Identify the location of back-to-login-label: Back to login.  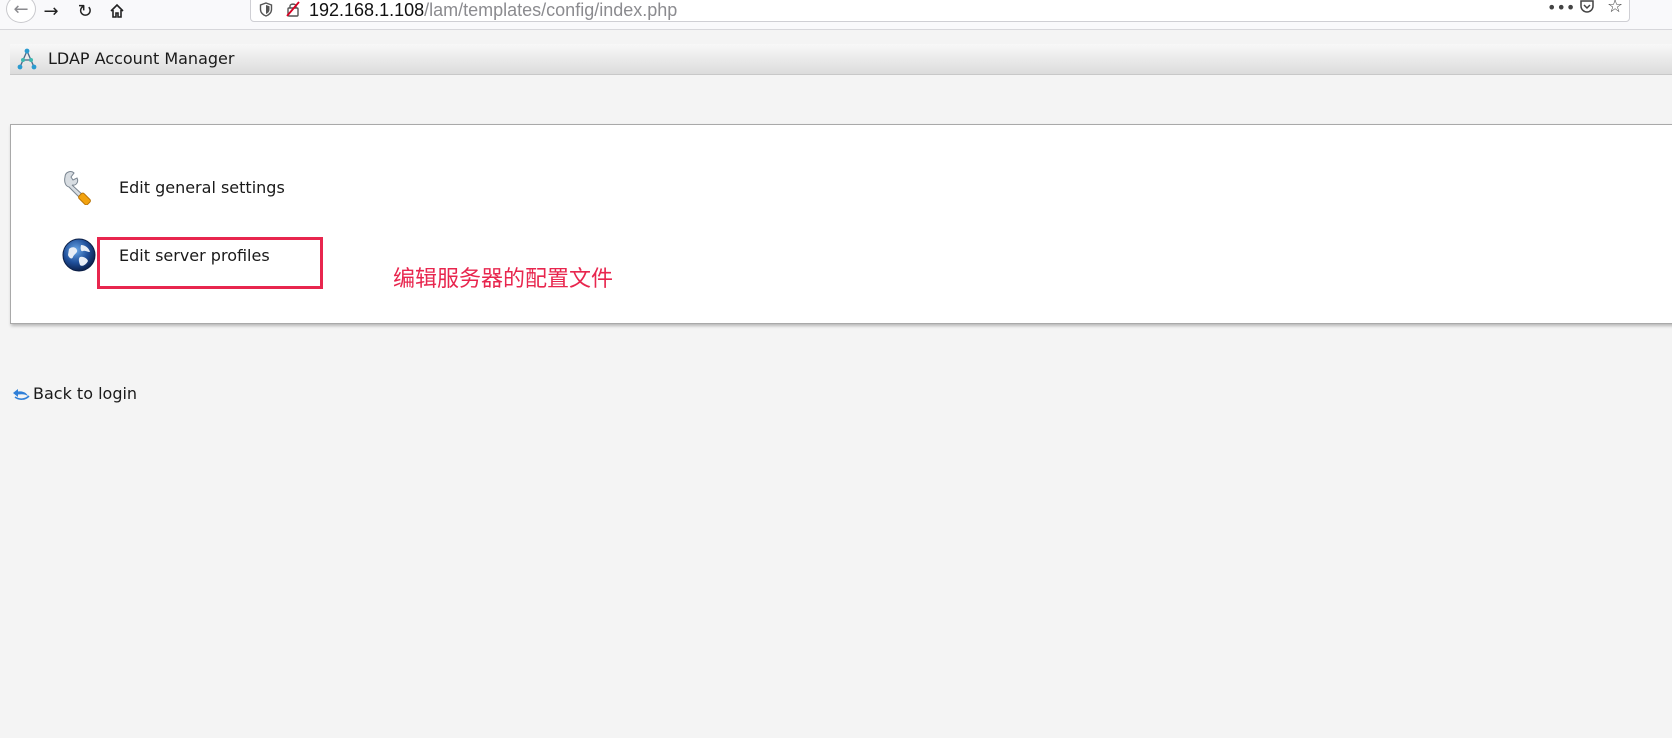
(85, 393).